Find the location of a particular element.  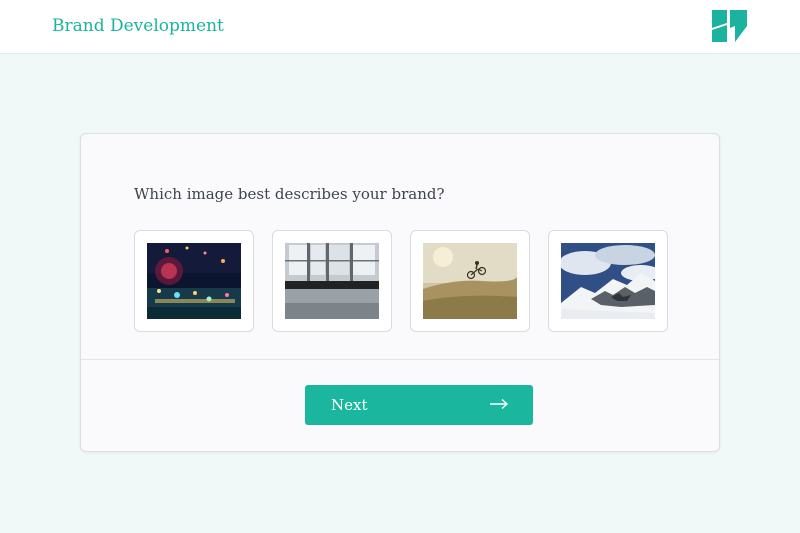

top-bar: Brand Development is located at coordinates (400, 27).